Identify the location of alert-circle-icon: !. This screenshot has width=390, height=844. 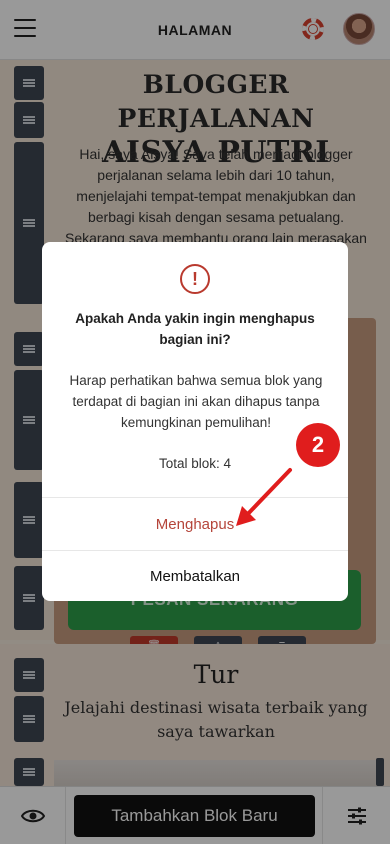
(195, 279).